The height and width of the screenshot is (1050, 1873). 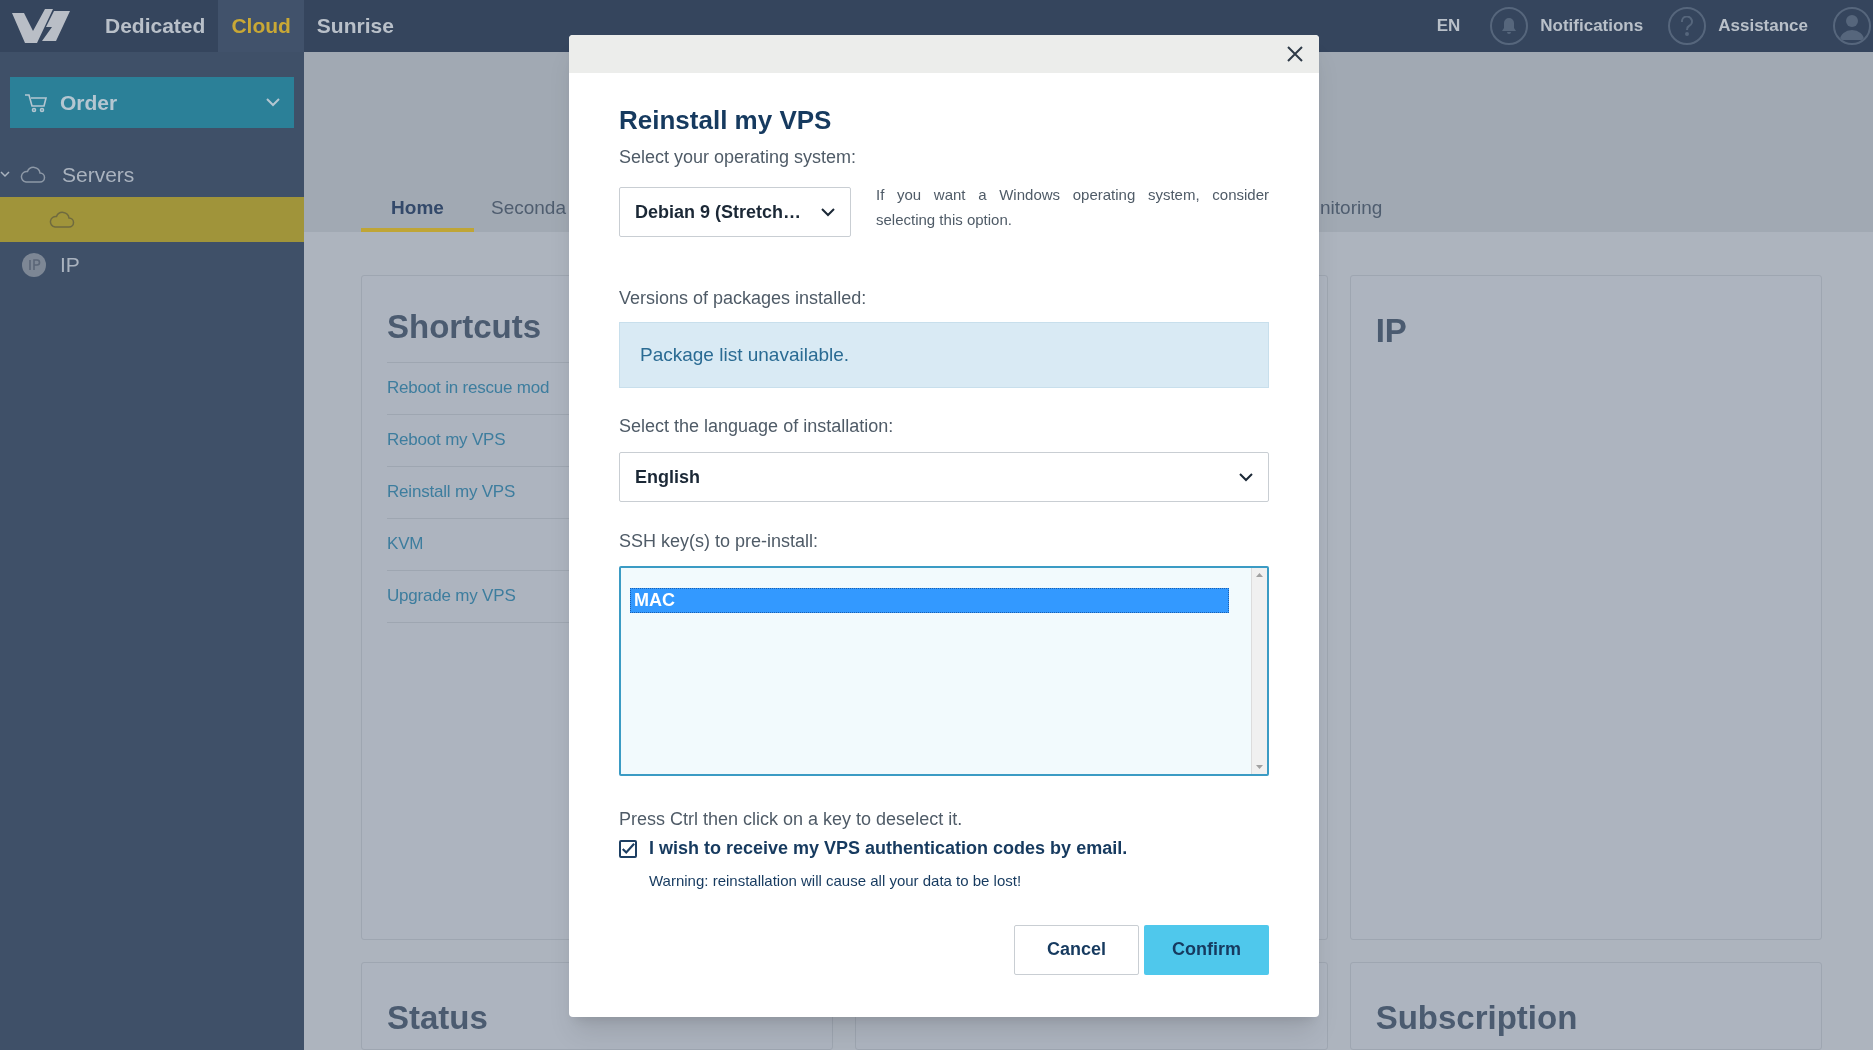 I want to click on user-icon, so click(x=1852, y=26).